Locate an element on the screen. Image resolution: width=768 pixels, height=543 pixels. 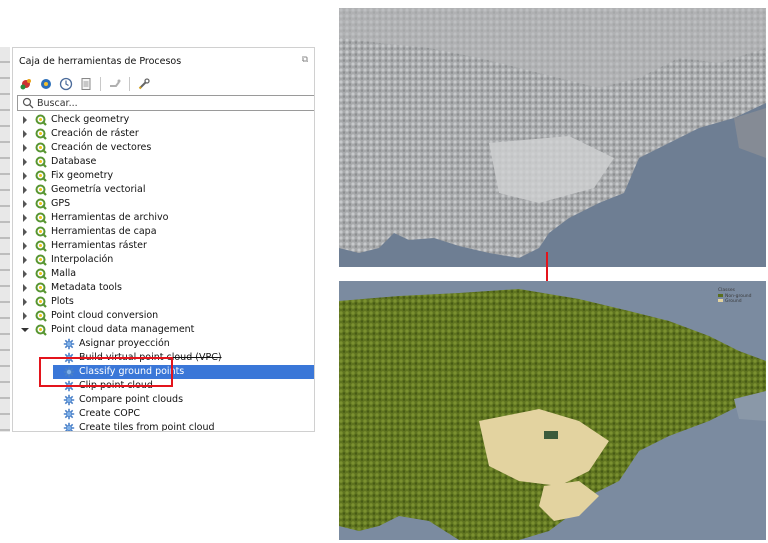
tree-group-label: Herramientas ráster is located at coordinates (99, 245).